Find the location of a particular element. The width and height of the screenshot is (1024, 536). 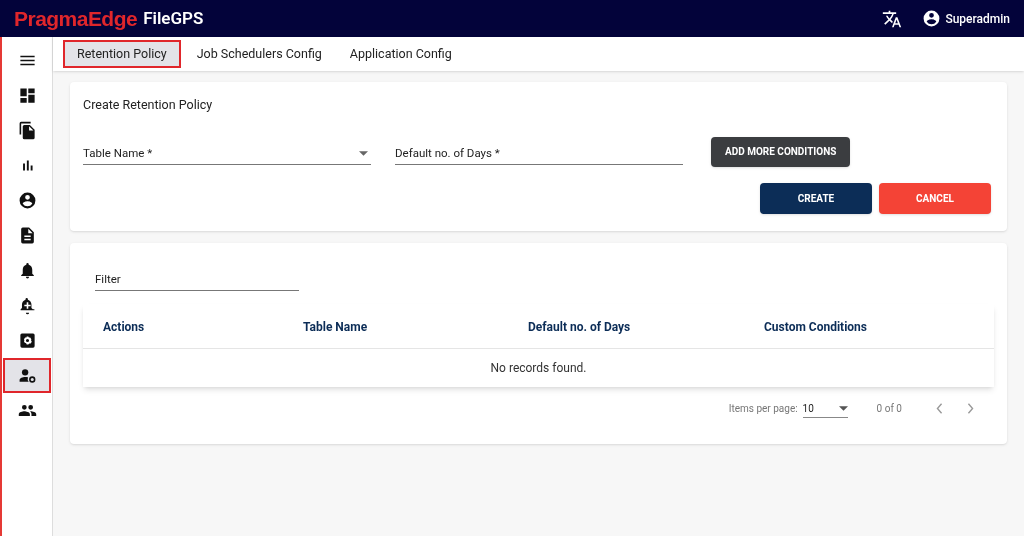

column-header: Custom Conditions is located at coordinates (815, 326).